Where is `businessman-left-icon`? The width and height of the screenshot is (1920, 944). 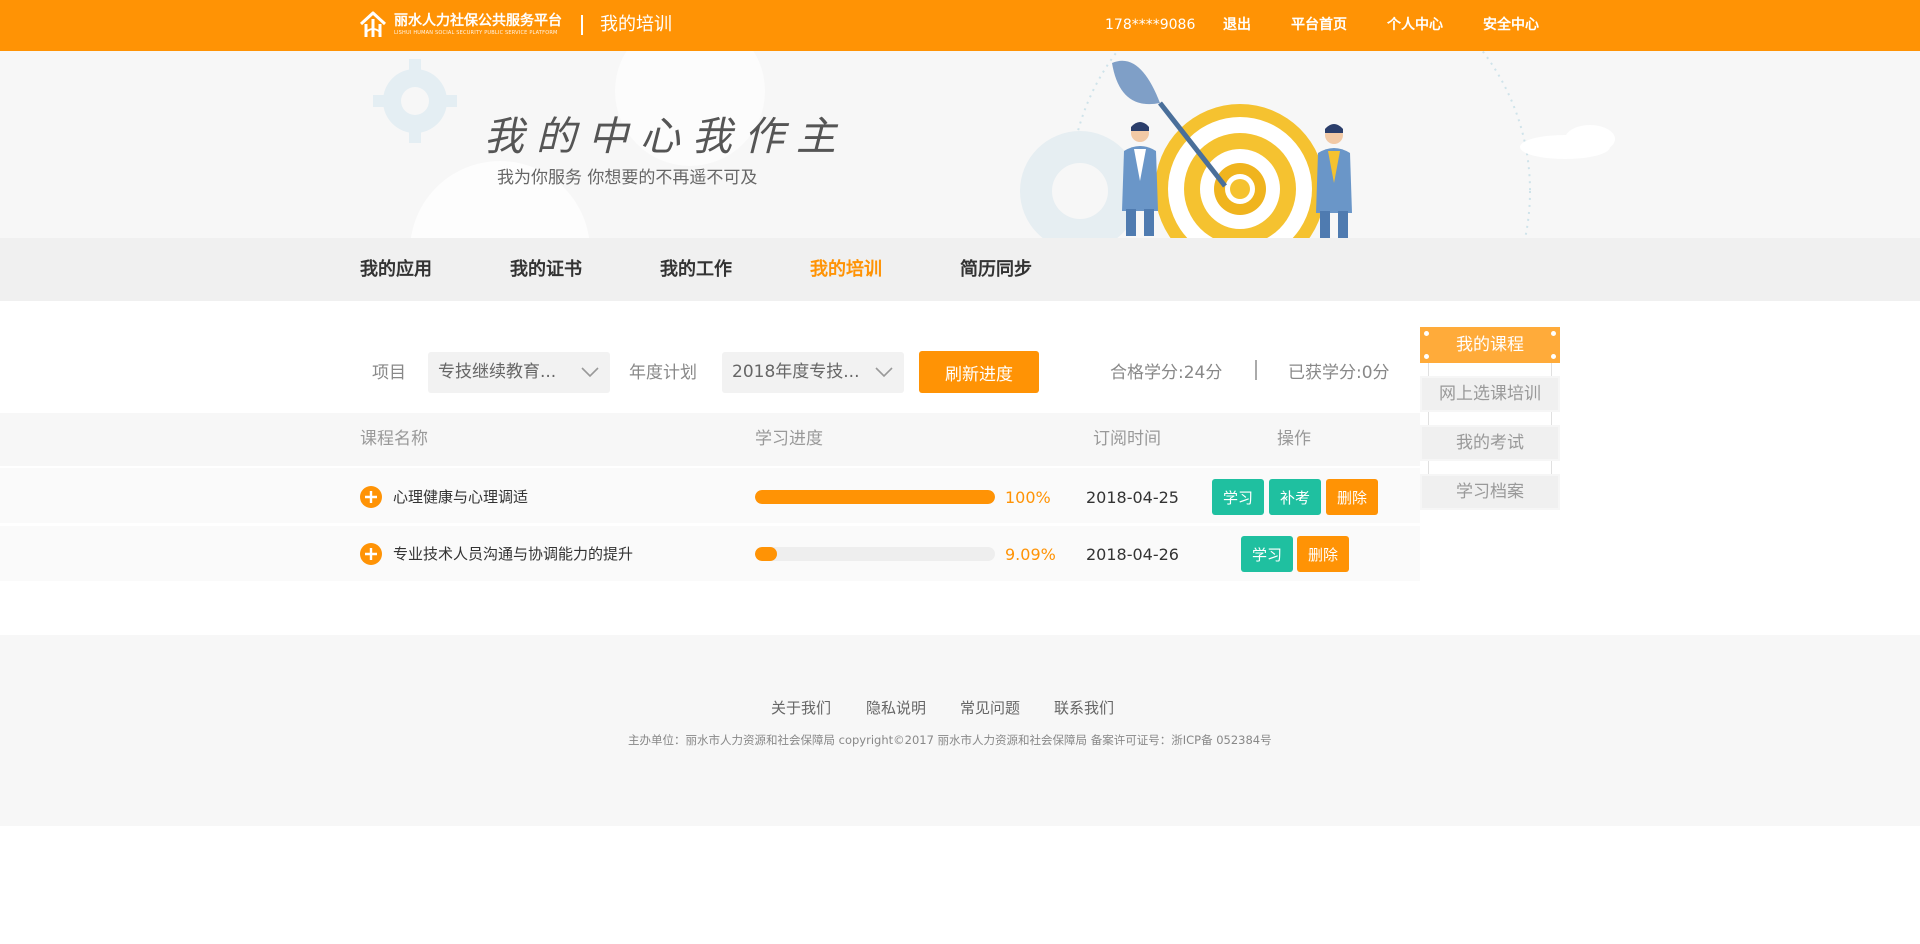
businessman-left-icon is located at coordinates (1140, 179).